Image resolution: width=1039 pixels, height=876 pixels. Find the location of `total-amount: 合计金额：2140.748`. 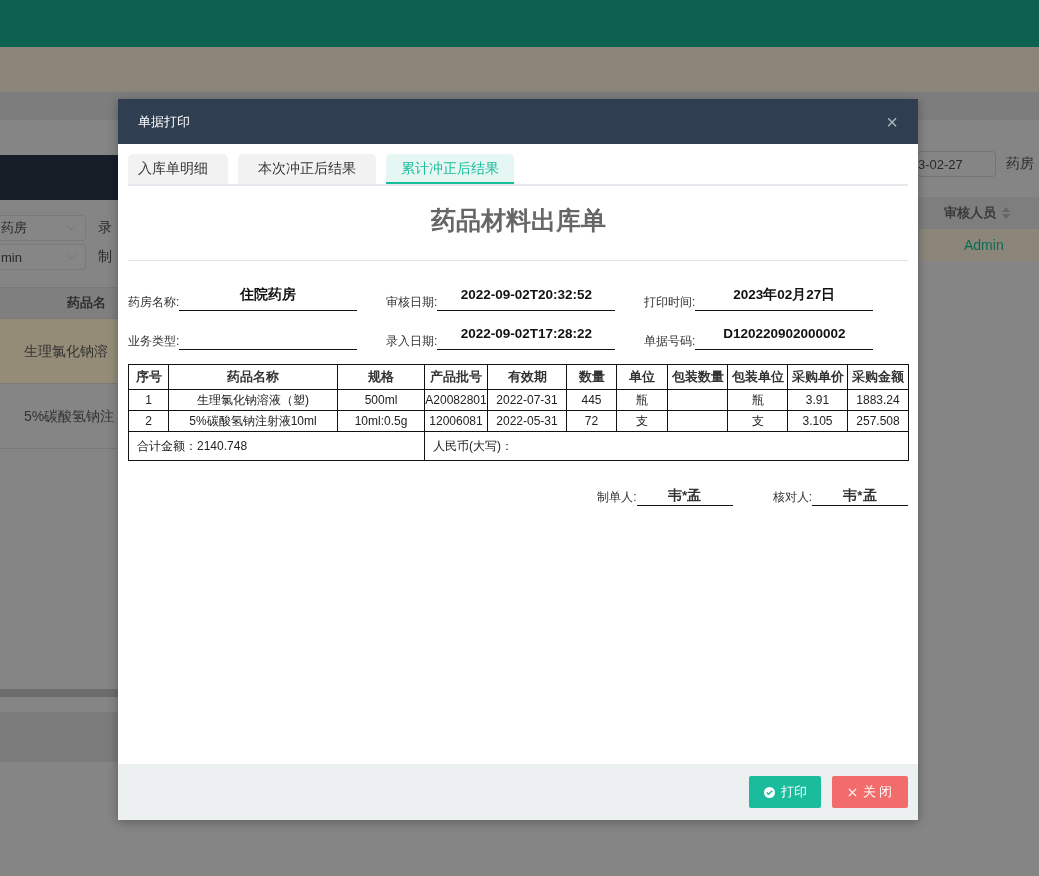

total-amount: 合计金额：2140.748 is located at coordinates (276, 446).